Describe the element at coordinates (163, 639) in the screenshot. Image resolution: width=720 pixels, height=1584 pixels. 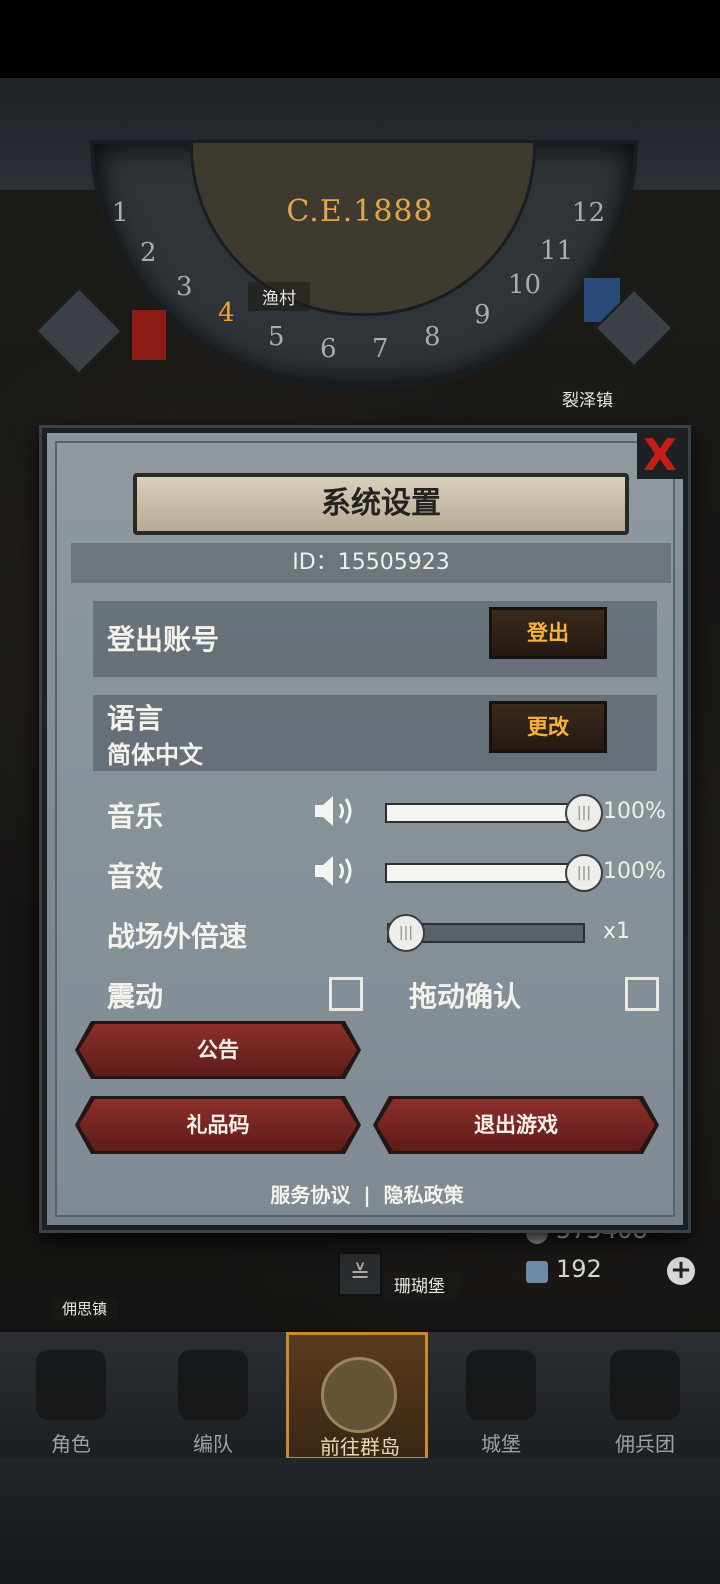
I see `logout-label: 登出账号` at that location.